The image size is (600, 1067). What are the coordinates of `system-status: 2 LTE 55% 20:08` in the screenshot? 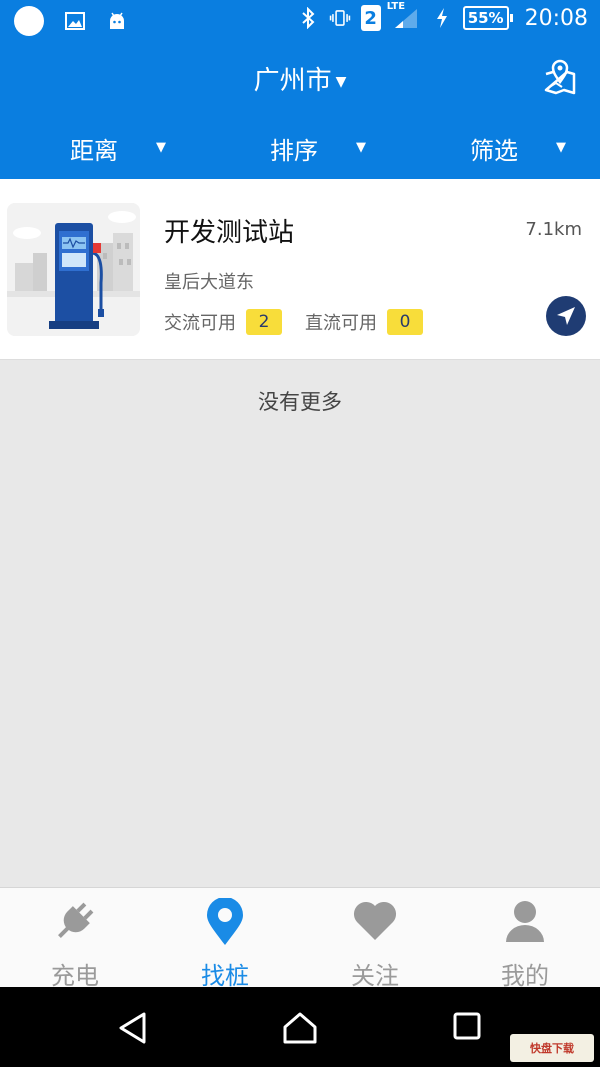 It's located at (442, 16).